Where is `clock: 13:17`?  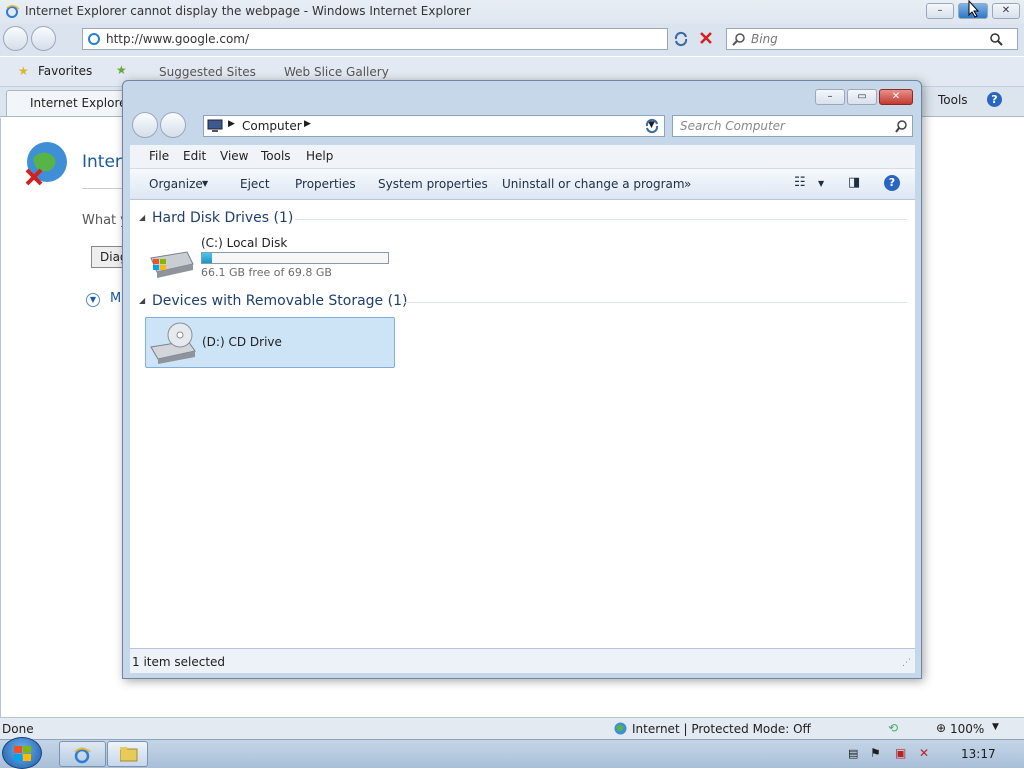 clock: 13:17 is located at coordinates (978, 754).